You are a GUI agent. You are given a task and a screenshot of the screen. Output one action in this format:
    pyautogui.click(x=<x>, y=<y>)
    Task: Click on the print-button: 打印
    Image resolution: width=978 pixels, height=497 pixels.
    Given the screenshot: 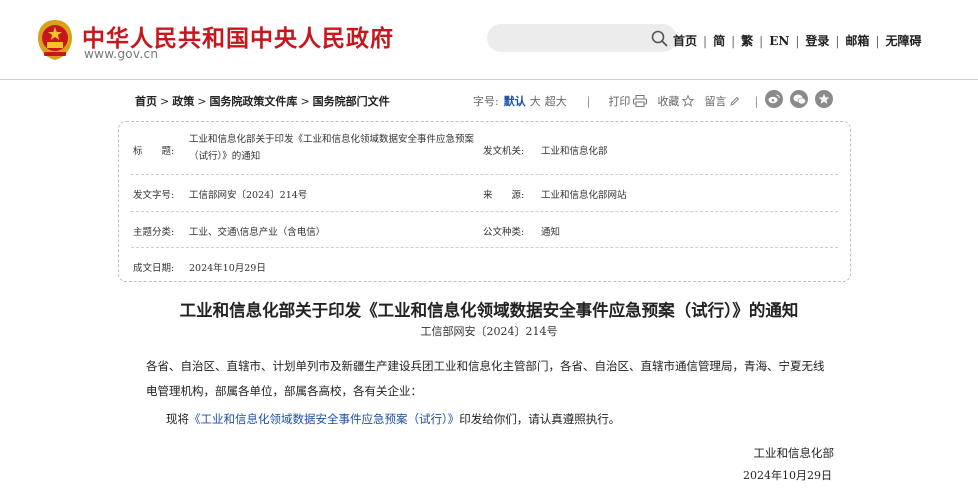 What is the action you would take?
    pyautogui.click(x=628, y=101)
    